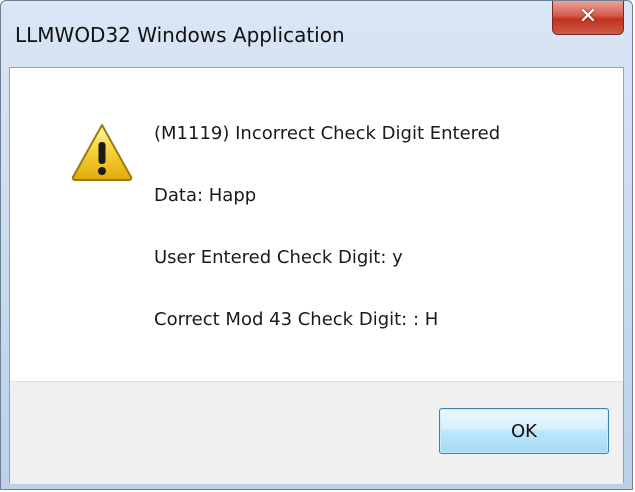  I want to click on close-icon: ✕, so click(588, 16).